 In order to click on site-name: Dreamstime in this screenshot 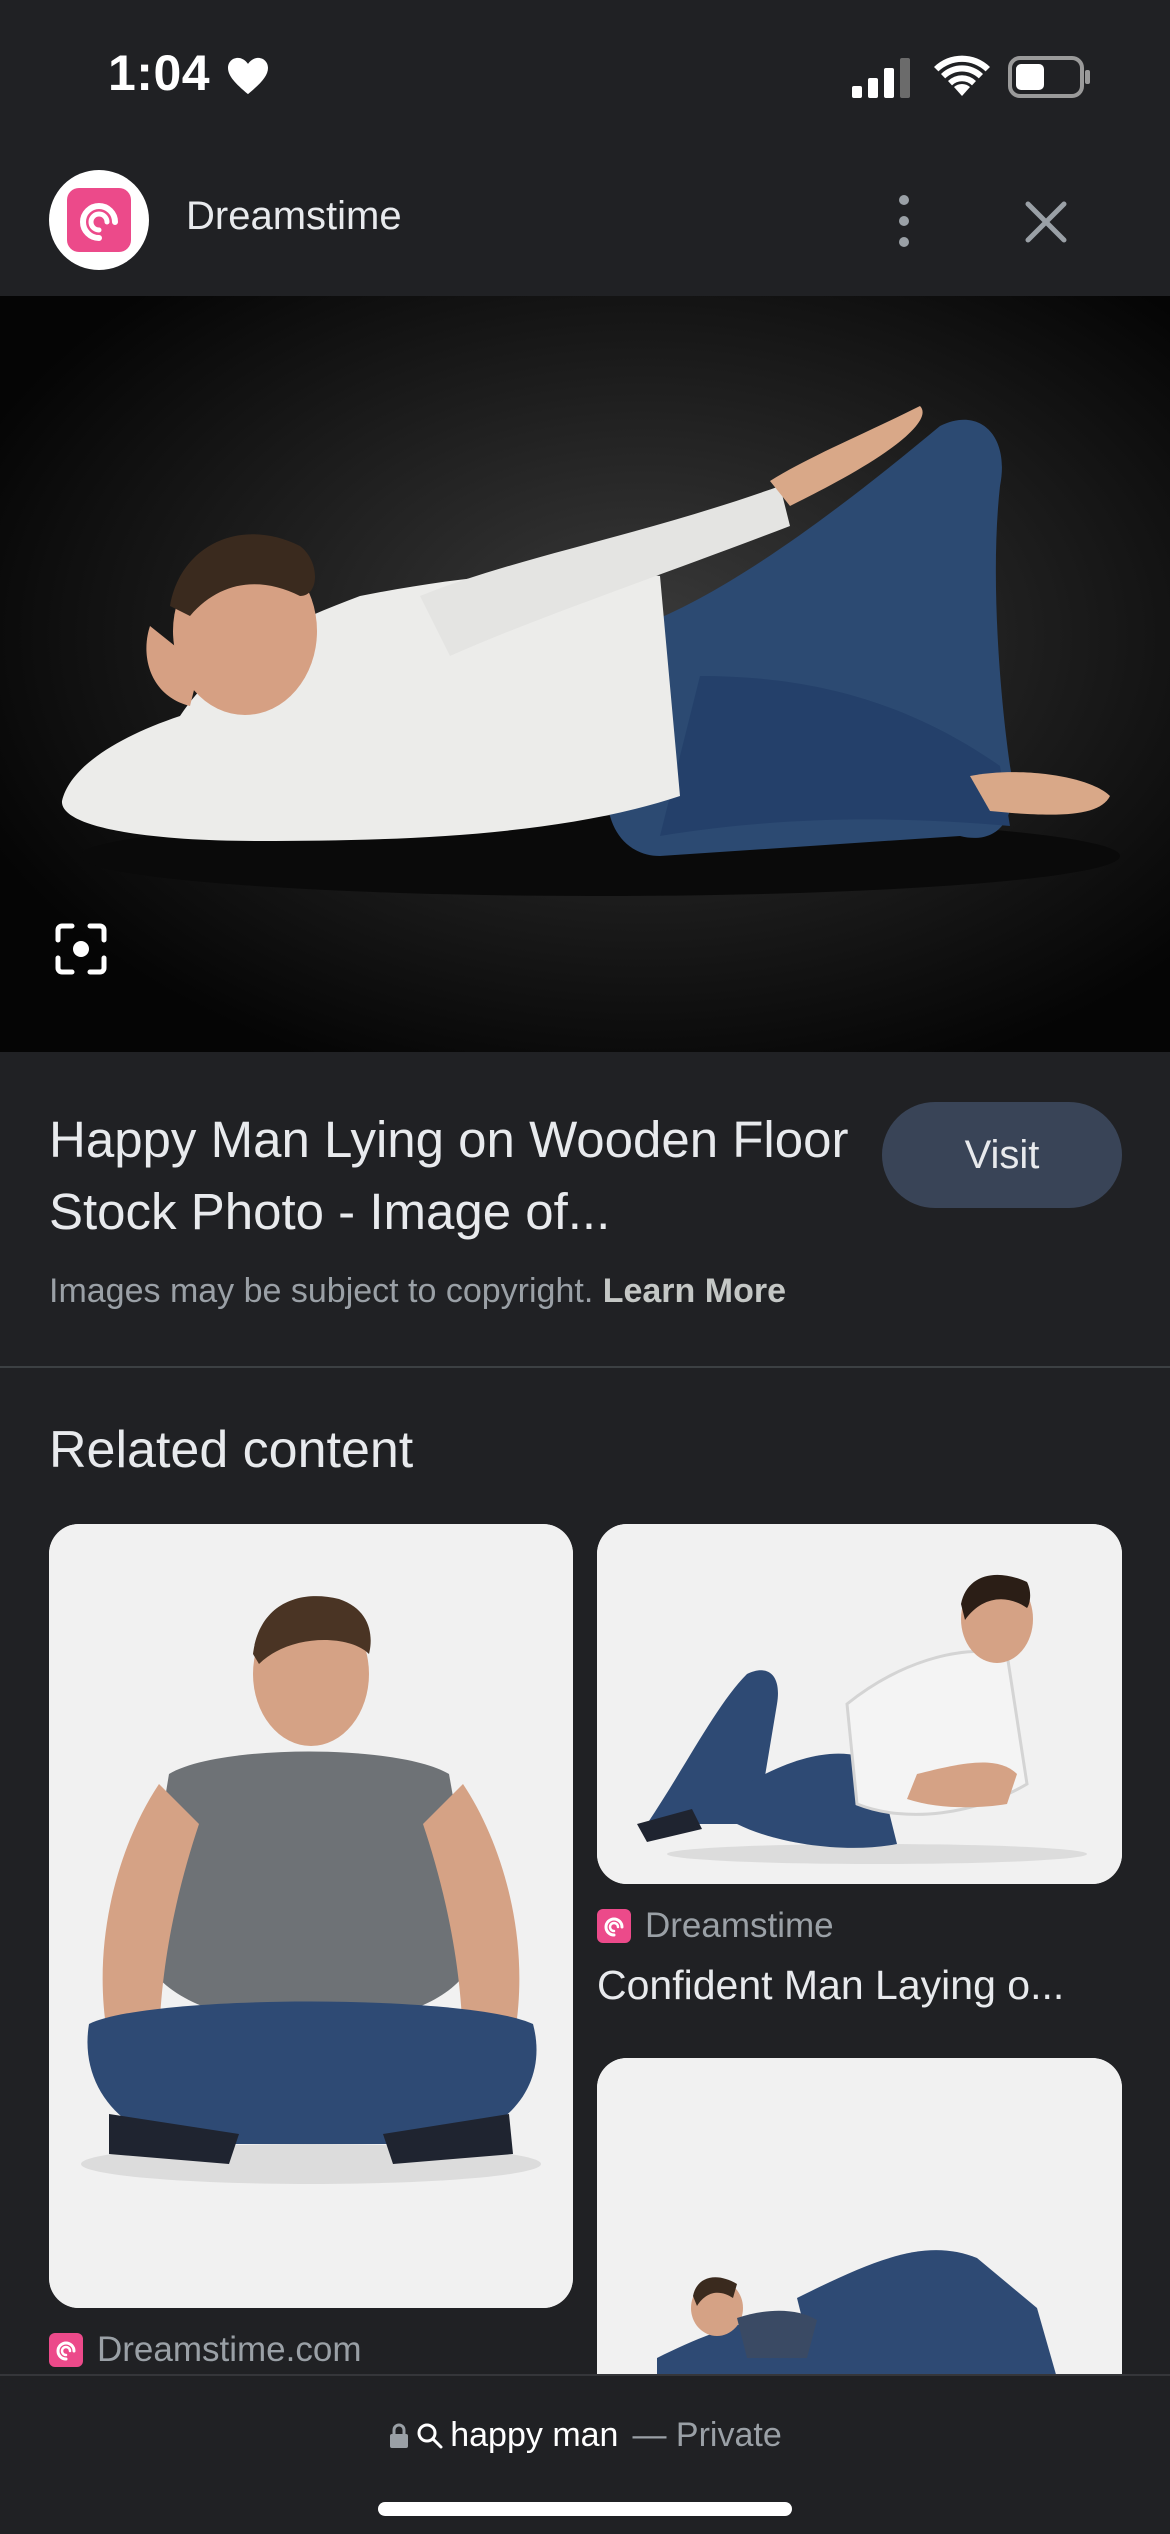, I will do `click(294, 216)`.